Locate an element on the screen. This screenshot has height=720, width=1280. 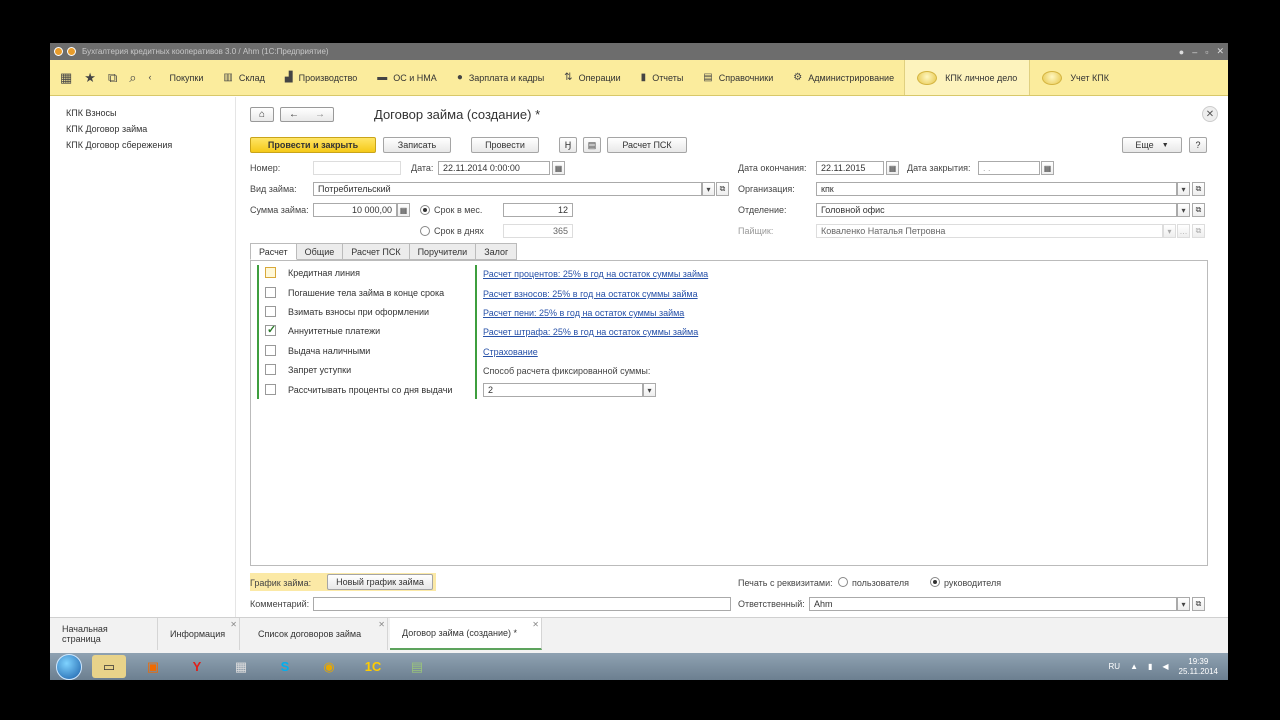
volume-icon: ◀ is located at coordinates (1165, 666).